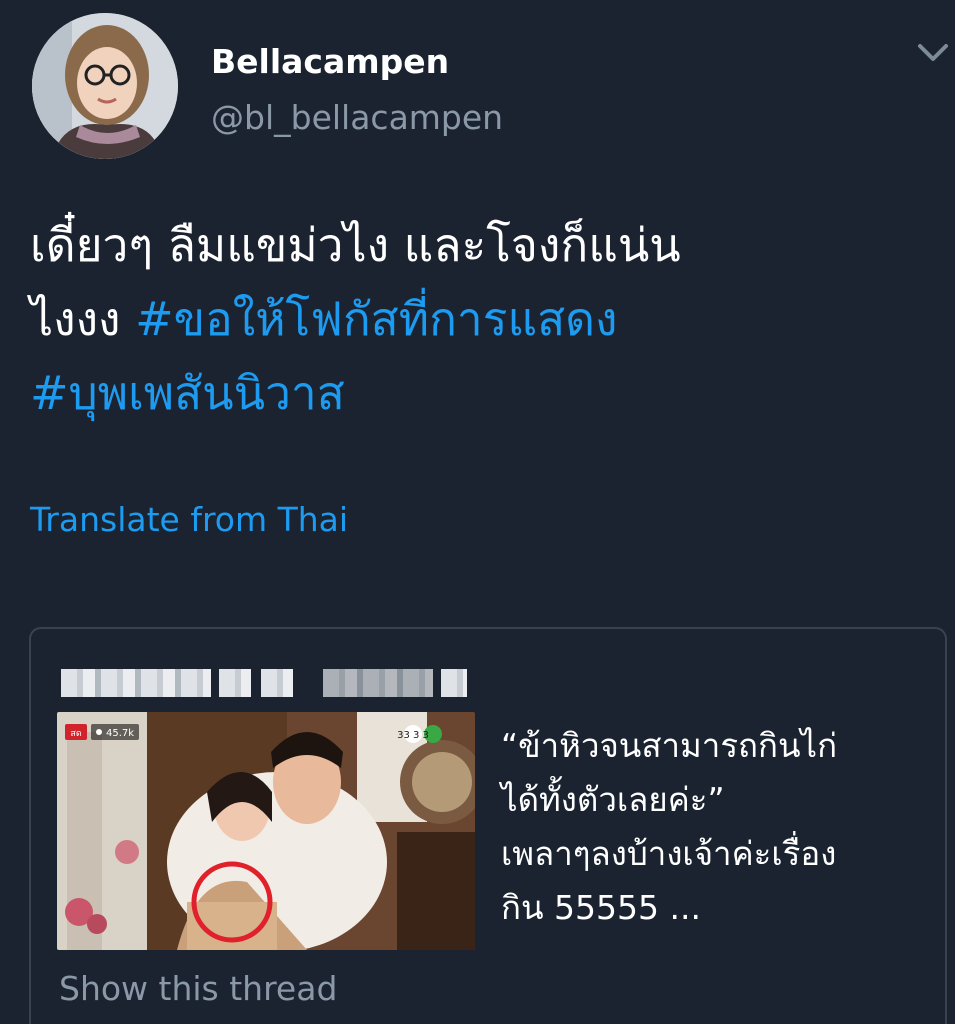 This screenshot has width=955, height=1024. What do you see at coordinates (933, 53) in the screenshot?
I see `chevron-down-icon` at bounding box center [933, 53].